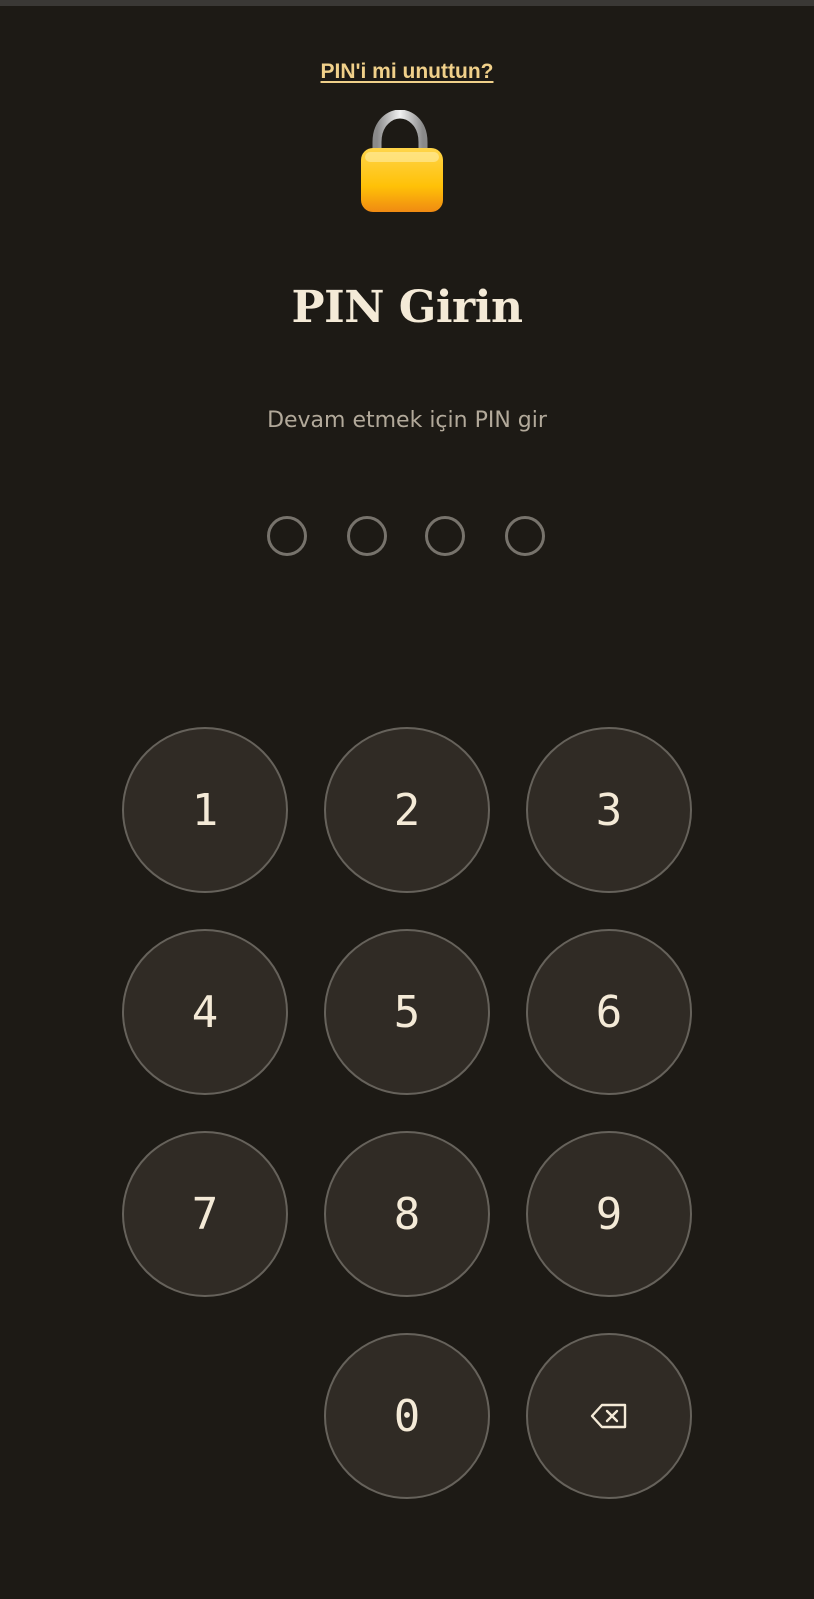 This screenshot has height=1599, width=814. Describe the element at coordinates (407, 307) in the screenshot. I see `page-title: PIN Girin` at that location.